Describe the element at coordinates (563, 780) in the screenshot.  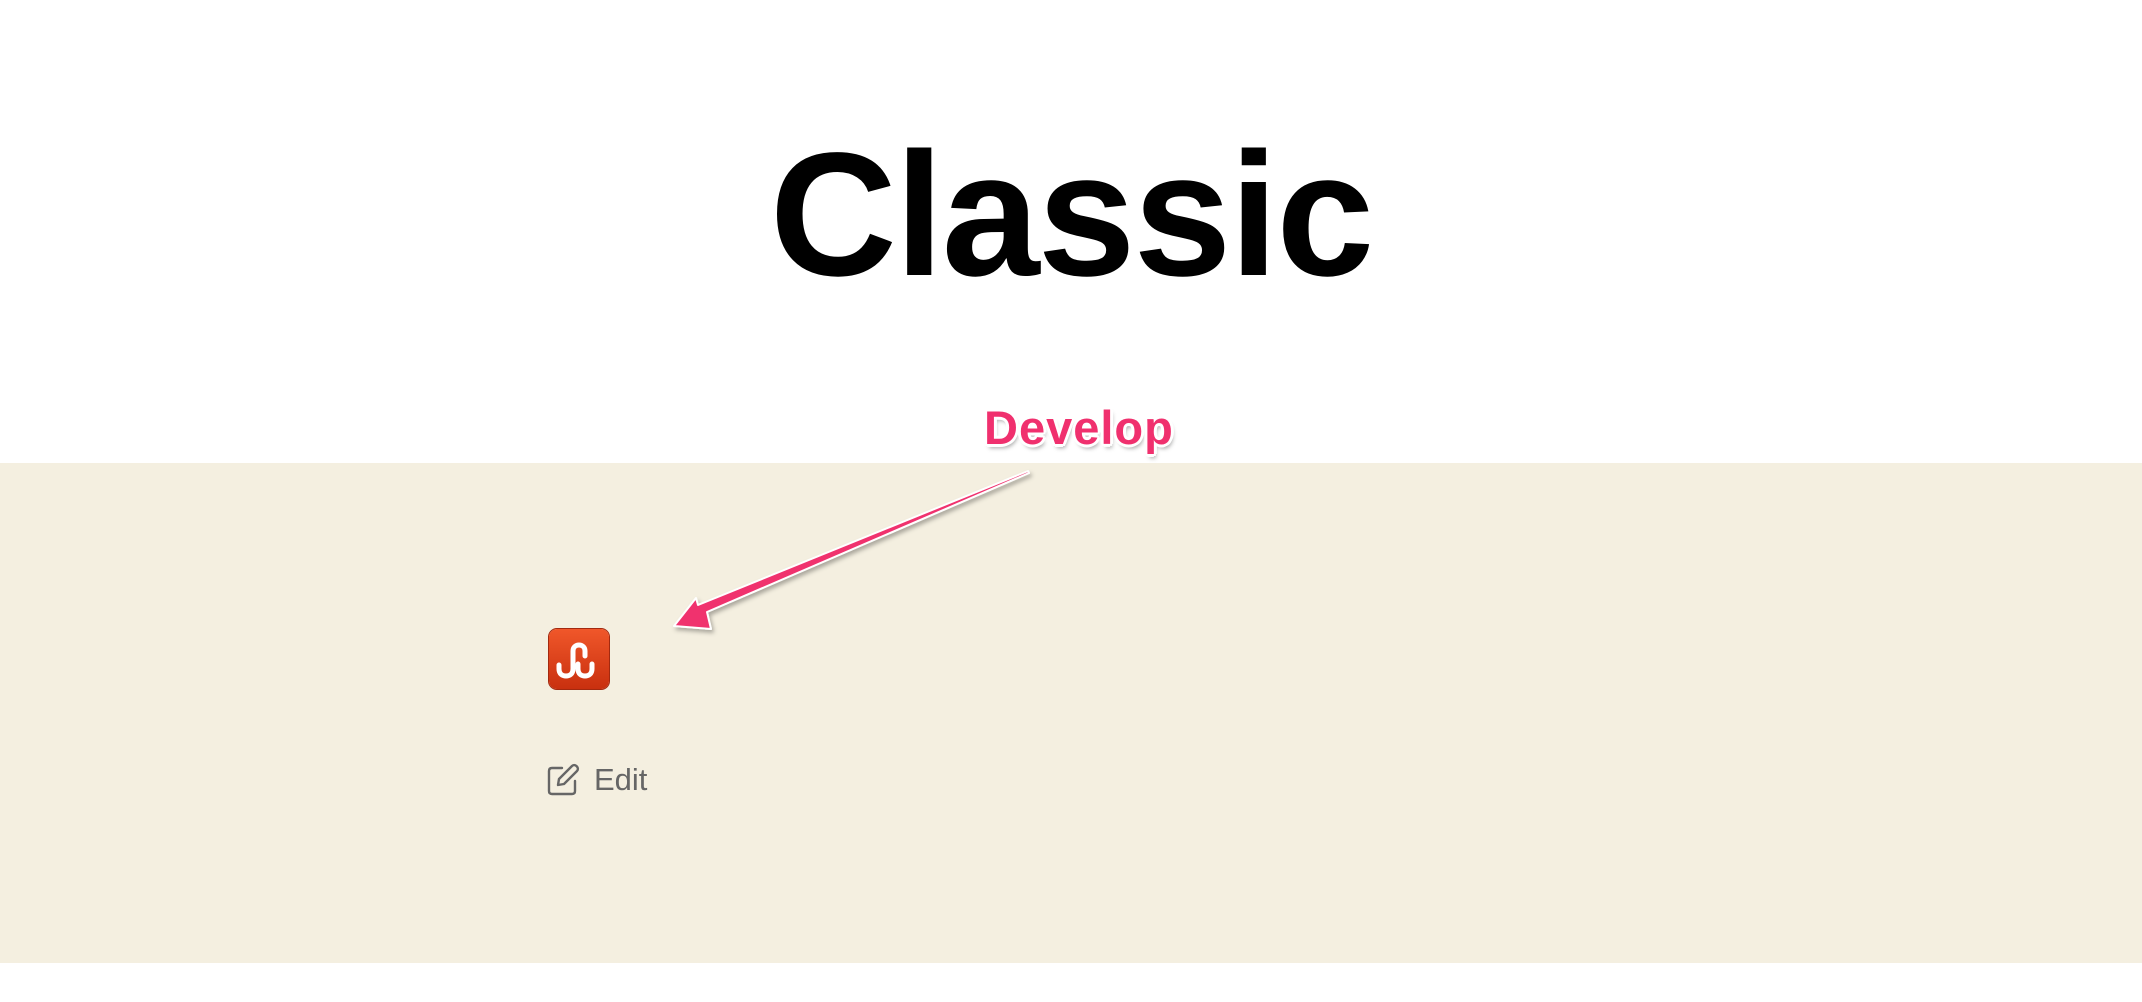
I see `edit-icon` at that location.